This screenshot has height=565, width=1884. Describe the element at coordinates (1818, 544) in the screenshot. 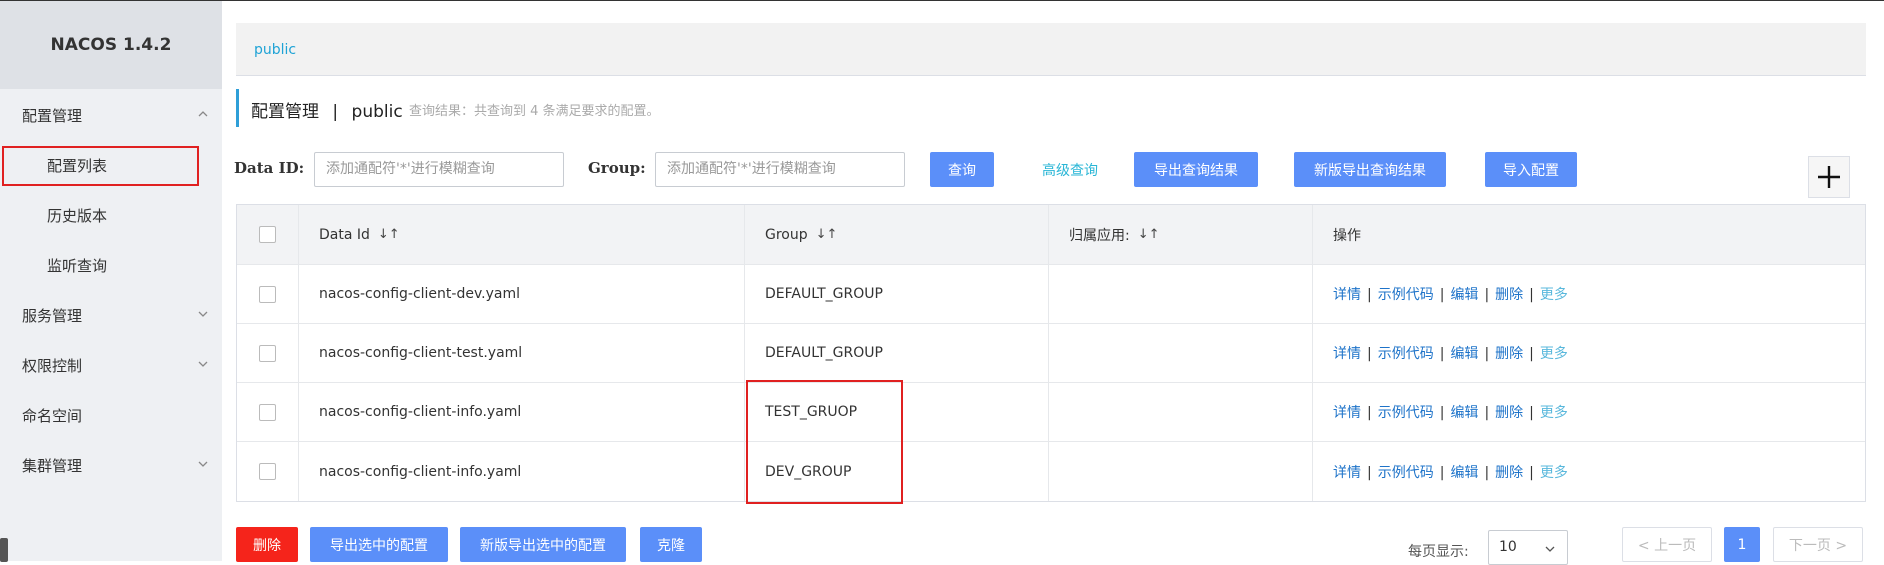

I see `next-page-button: 下一页 >` at that location.